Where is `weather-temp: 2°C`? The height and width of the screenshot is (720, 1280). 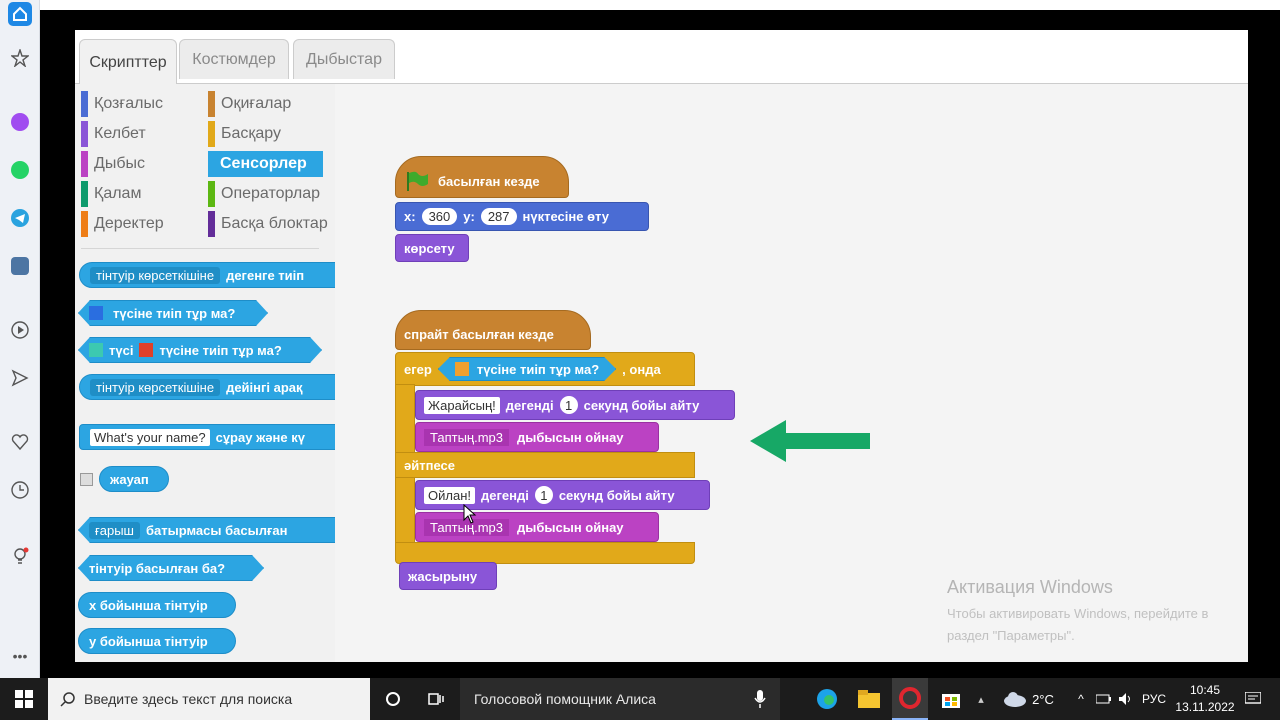 weather-temp: 2°C is located at coordinates (1043, 699).